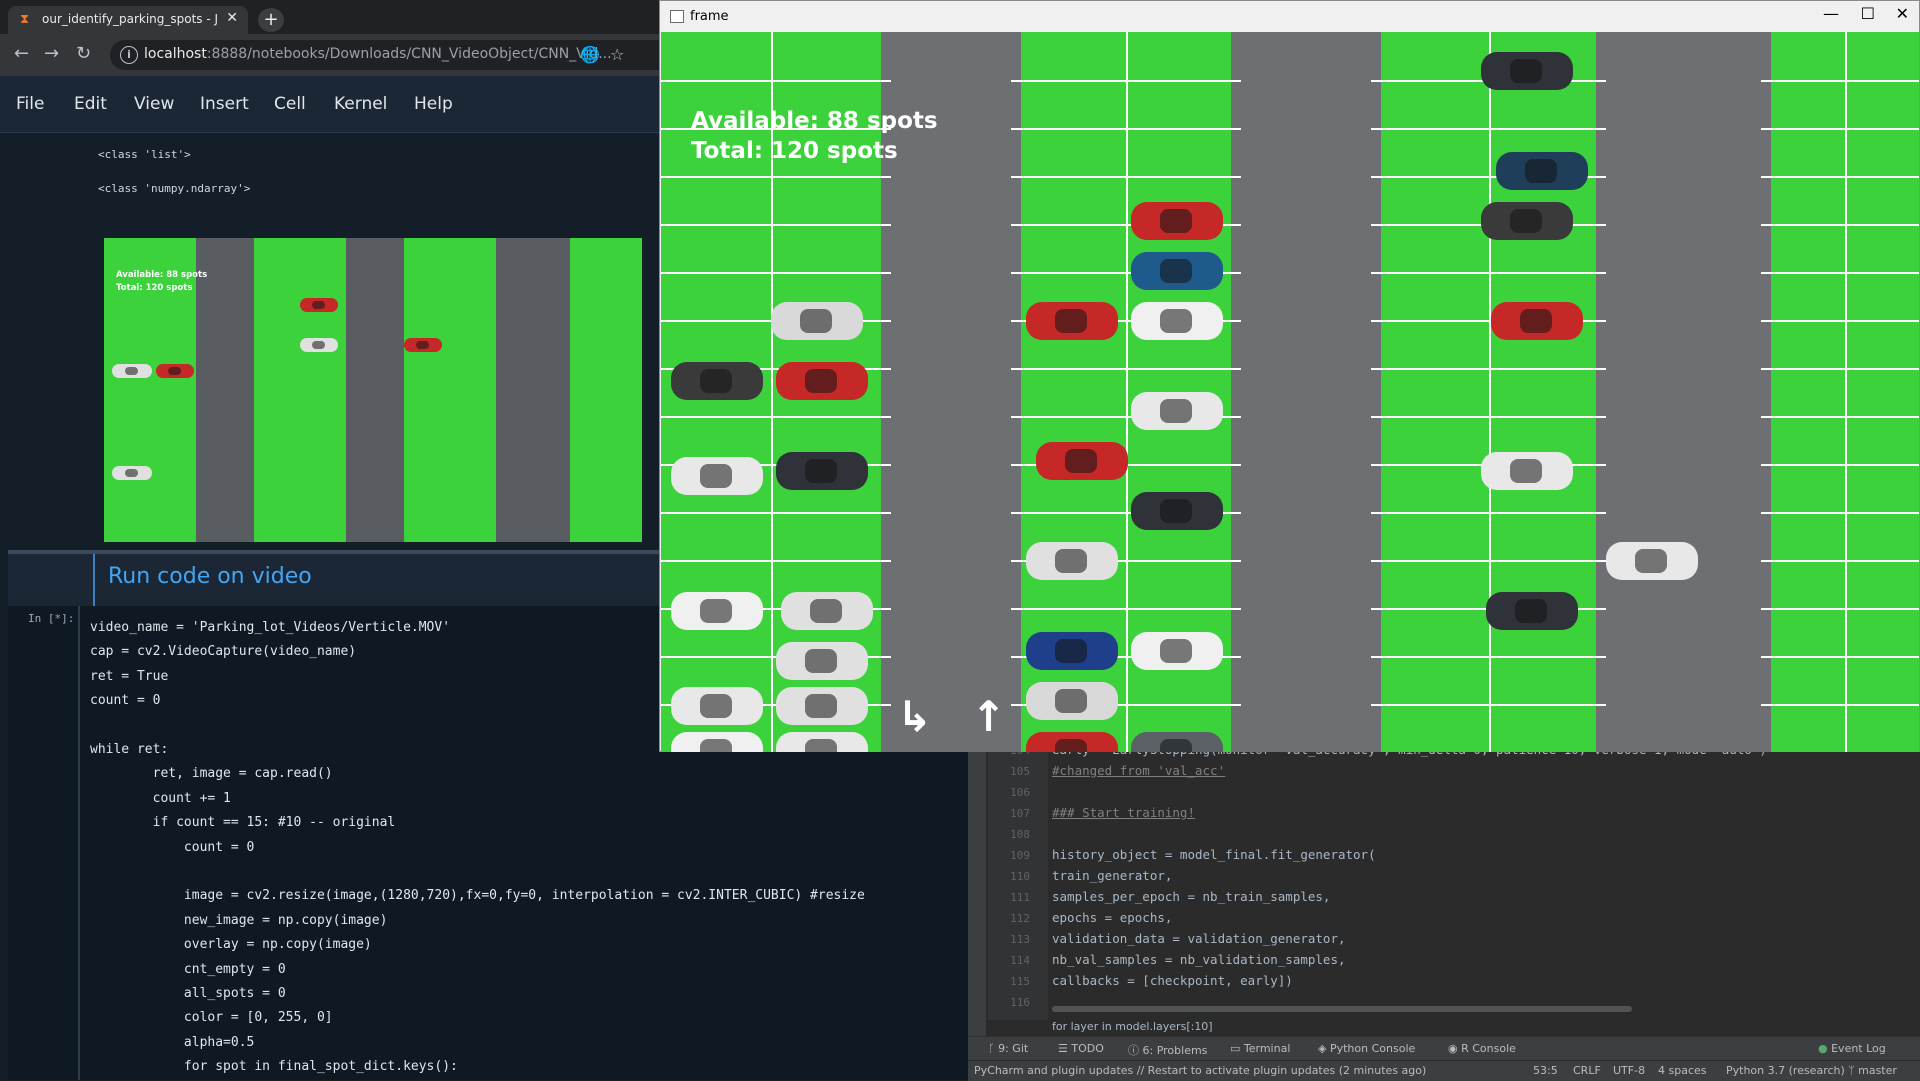  What do you see at coordinates (83, 53) in the screenshot?
I see `reload-icon: ↻` at bounding box center [83, 53].